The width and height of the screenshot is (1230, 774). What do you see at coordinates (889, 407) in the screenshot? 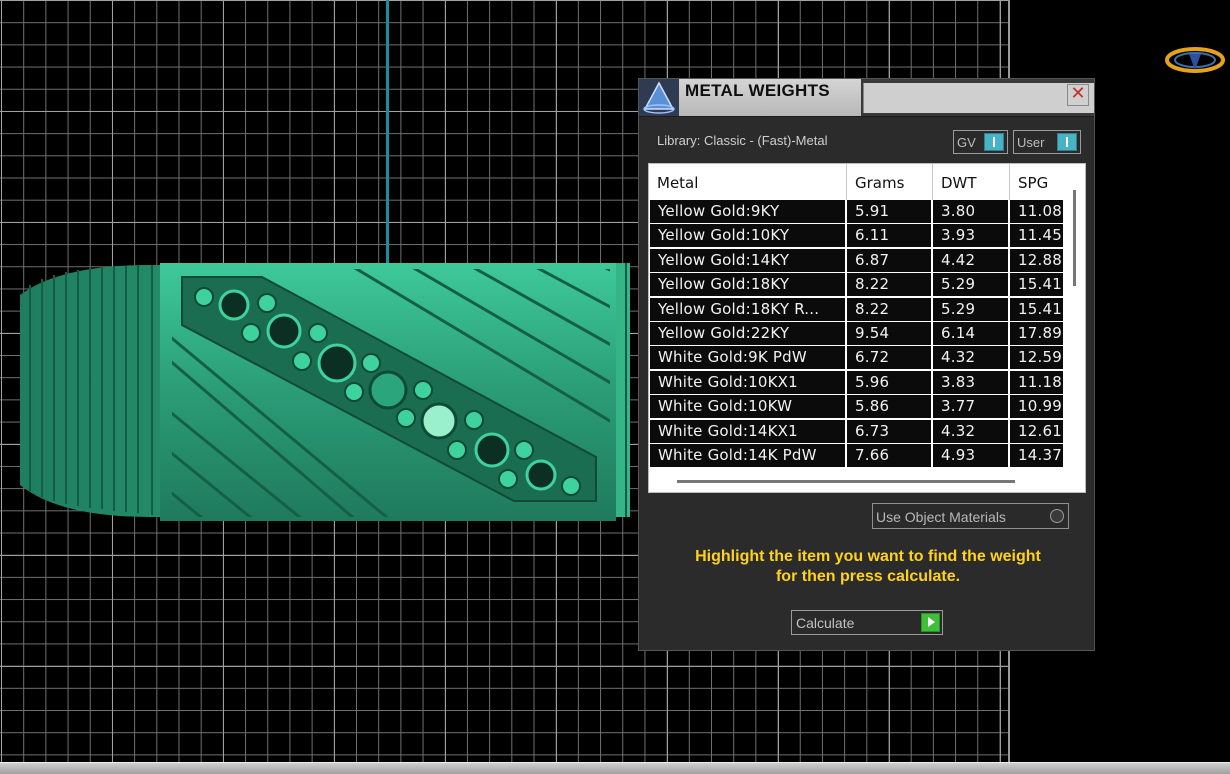
I see `cell-grams: 5.86` at bounding box center [889, 407].